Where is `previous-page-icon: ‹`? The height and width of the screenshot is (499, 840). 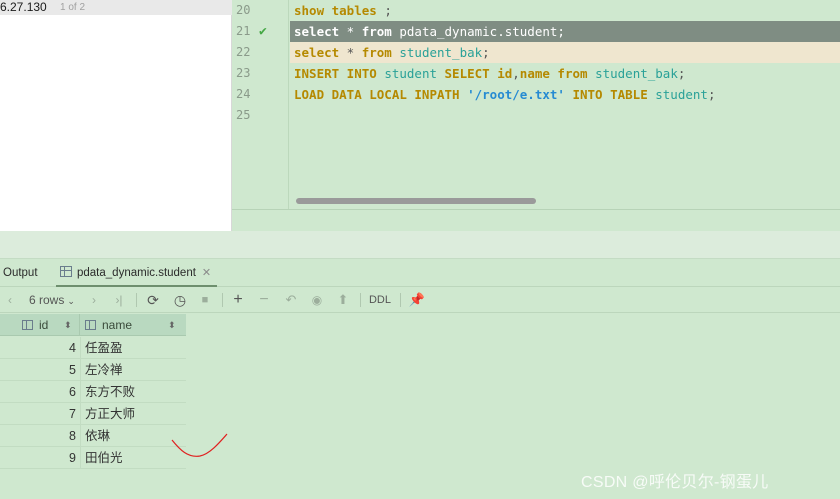
previous-page-icon: ‹ is located at coordinates (10, 300).